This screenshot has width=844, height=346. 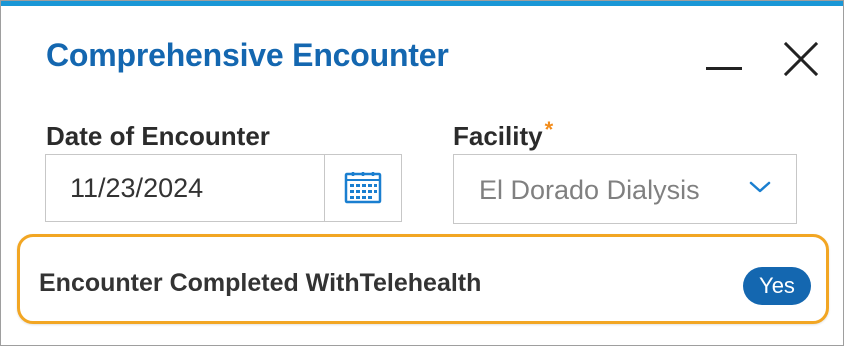 What do you see at coordinates (724, 60) in the screenshot?
I see `minimize-button` at bounding box center [724, 60].